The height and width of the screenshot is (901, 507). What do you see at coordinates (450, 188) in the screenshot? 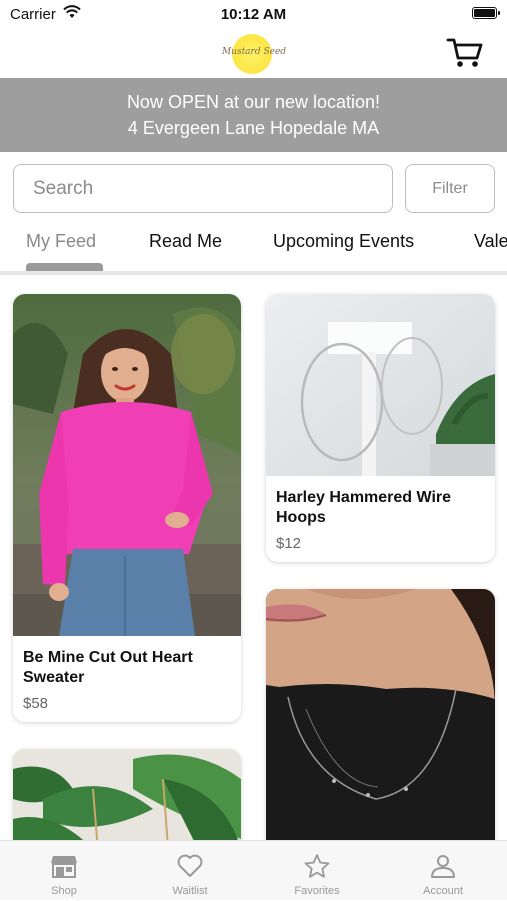
I see `filter-button: Filter` at bounding box center [450, 188].